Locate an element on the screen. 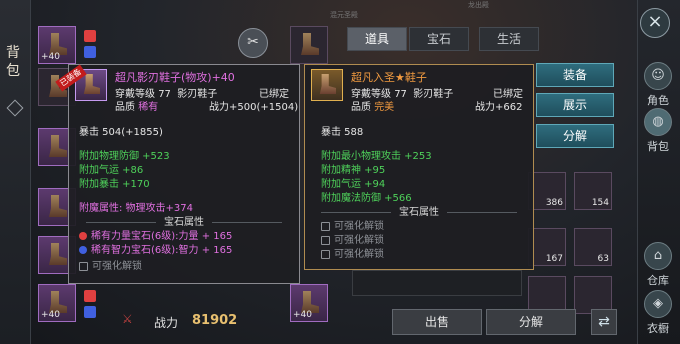 The width and height of the screenshot is (680, 344). gem-line: 稀有智力宝石(6级):智力 + 165 is located at coordinates (155, 248).